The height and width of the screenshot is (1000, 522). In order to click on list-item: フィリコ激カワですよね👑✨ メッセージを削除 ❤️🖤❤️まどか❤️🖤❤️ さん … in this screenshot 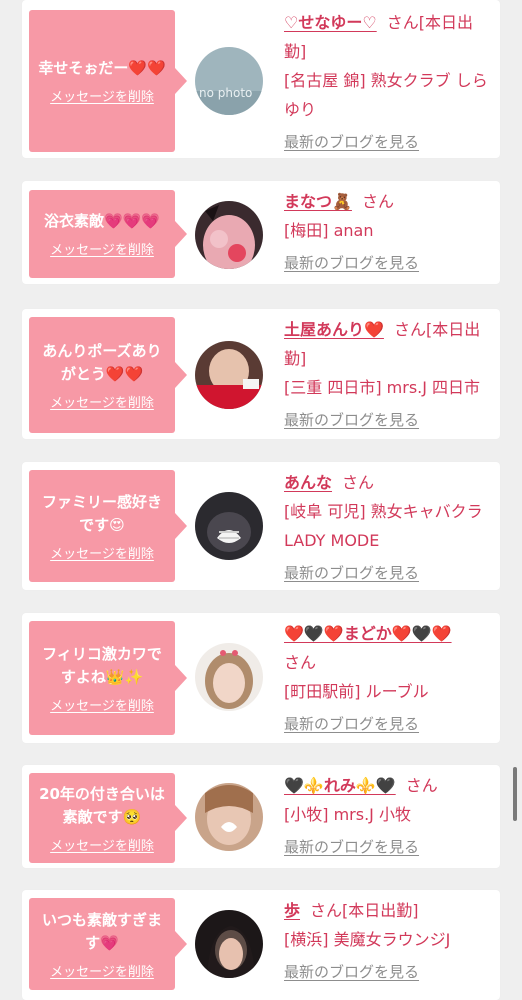, I will do `click(261, 678)`.